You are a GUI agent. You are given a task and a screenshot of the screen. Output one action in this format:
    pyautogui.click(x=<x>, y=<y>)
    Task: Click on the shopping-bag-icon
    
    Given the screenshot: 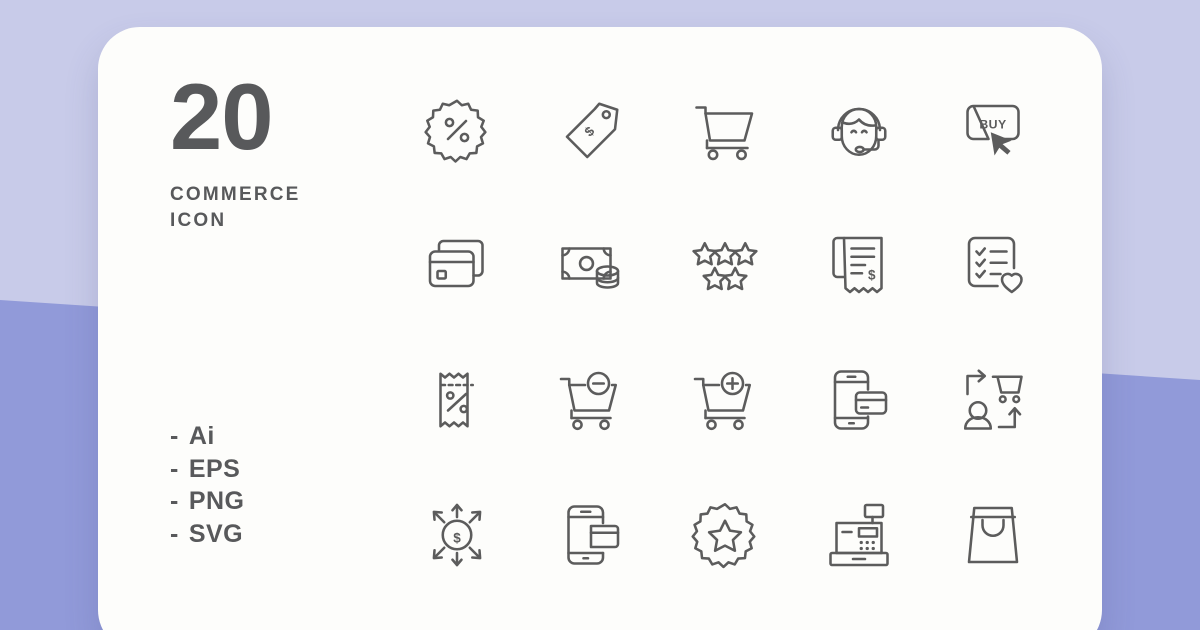 What is the action you would take?
    pyautogui.click(x=993, y=535)
    